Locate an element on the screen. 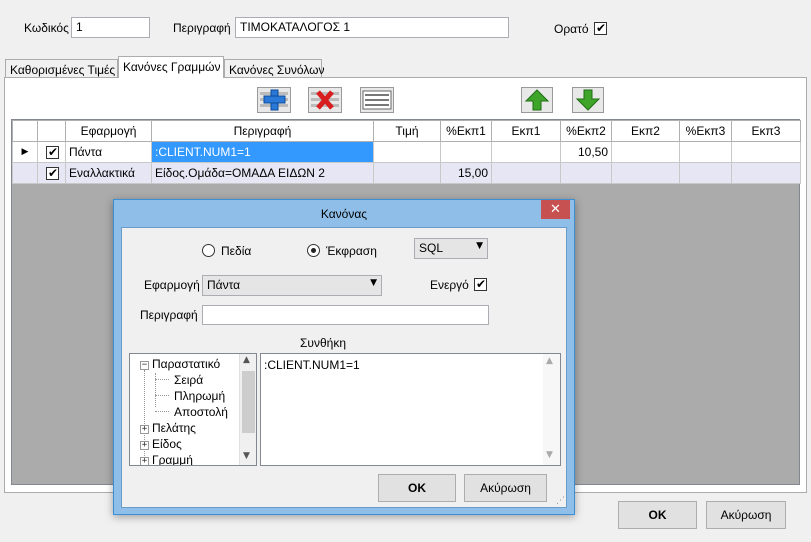  cell-apply: Εναλλακτικά is located at coordinates (108, 173).